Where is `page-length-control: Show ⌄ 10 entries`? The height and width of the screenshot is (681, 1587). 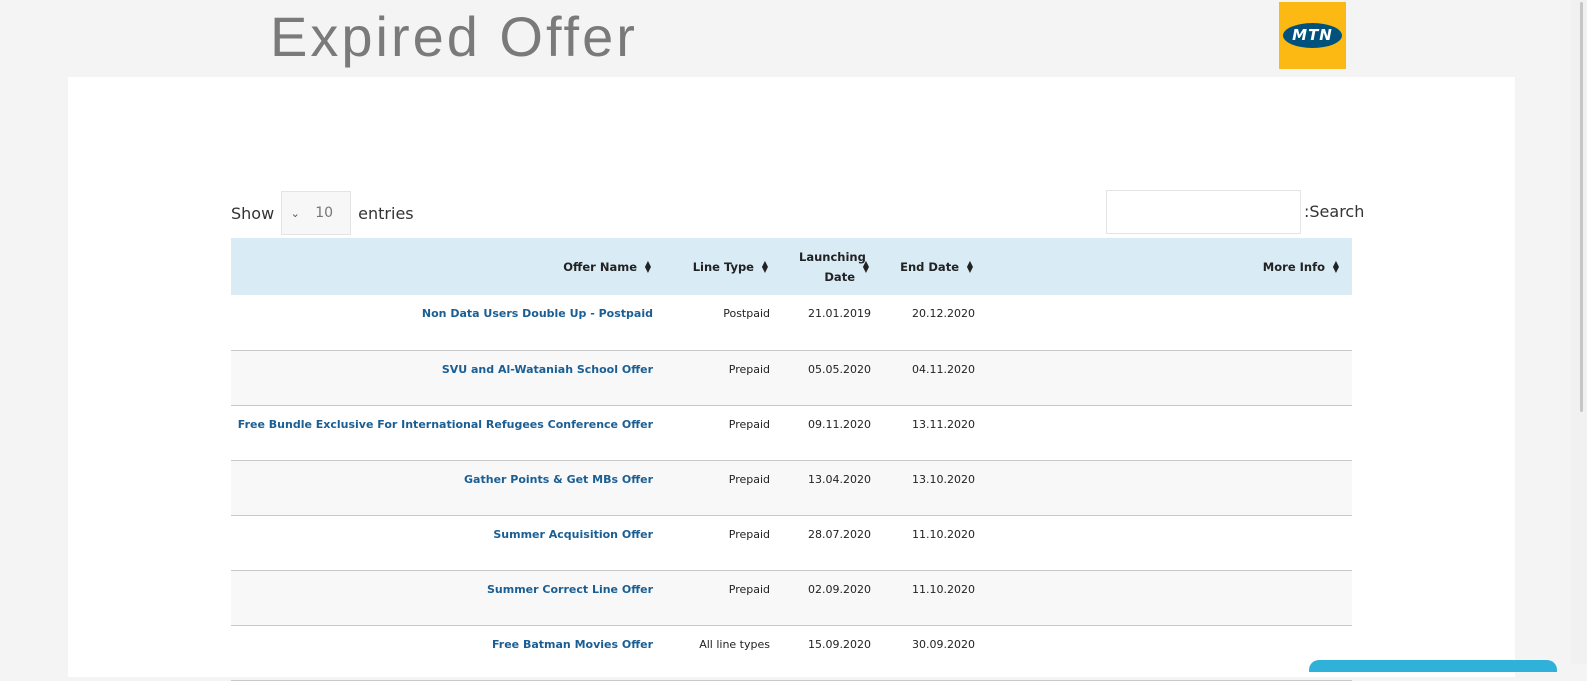 page-length-control: Show ⌄ 10 entries is located at coordinates (322, 213).